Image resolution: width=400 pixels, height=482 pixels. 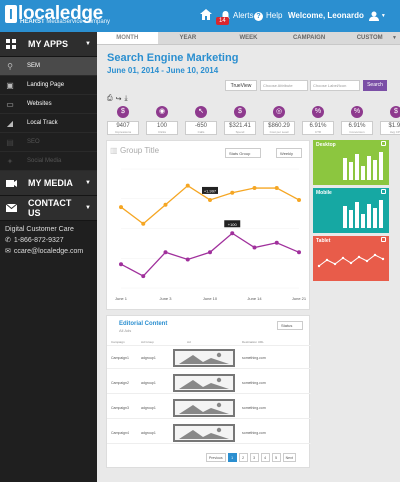 What do you see at coordinates (48, 66) in the screenshot?
I see `sidebar-item-sem: ⚲ SEM` at bounding box center [48, 66].